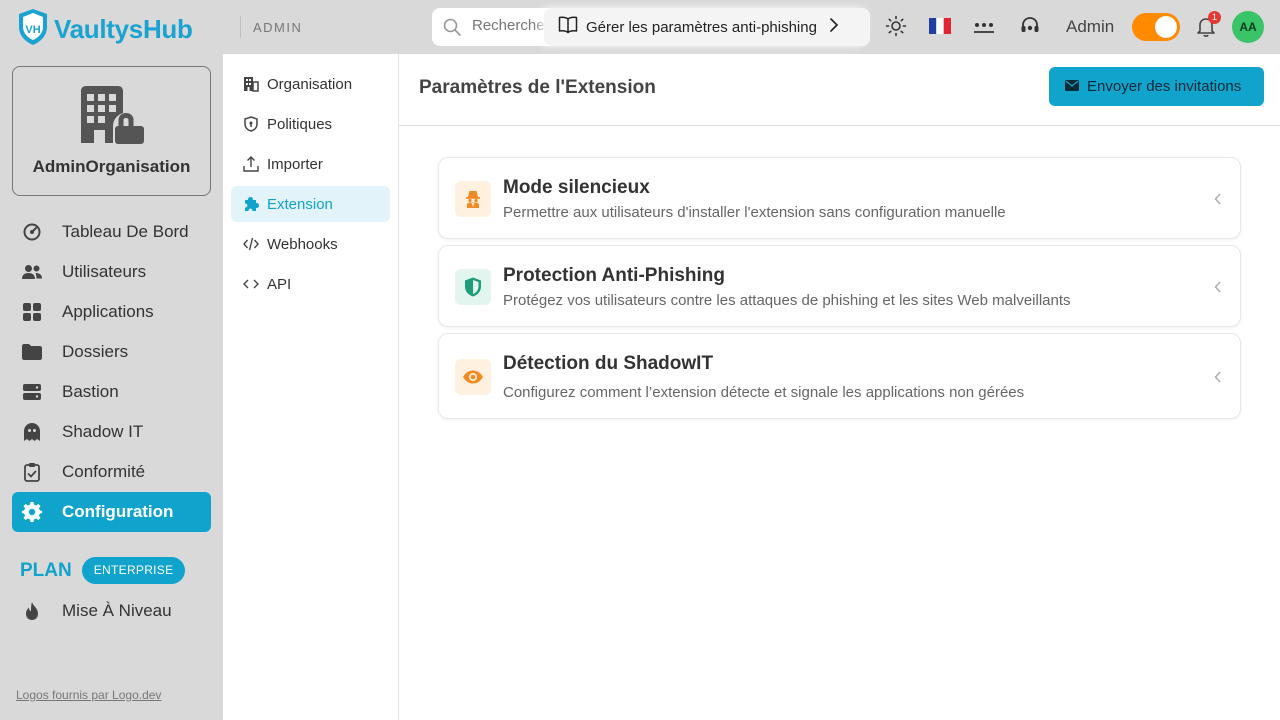  I want to click on search-icon, so click(452, 29).